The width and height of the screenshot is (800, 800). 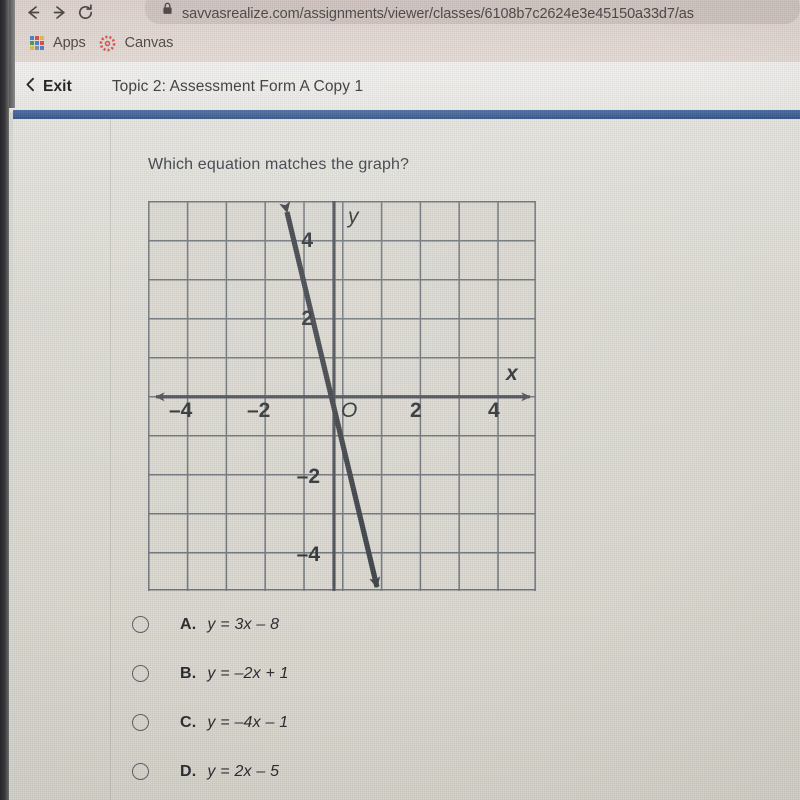 I want to click on choice-equation-d: y = 2x – 5, so click(x=243, y=771).